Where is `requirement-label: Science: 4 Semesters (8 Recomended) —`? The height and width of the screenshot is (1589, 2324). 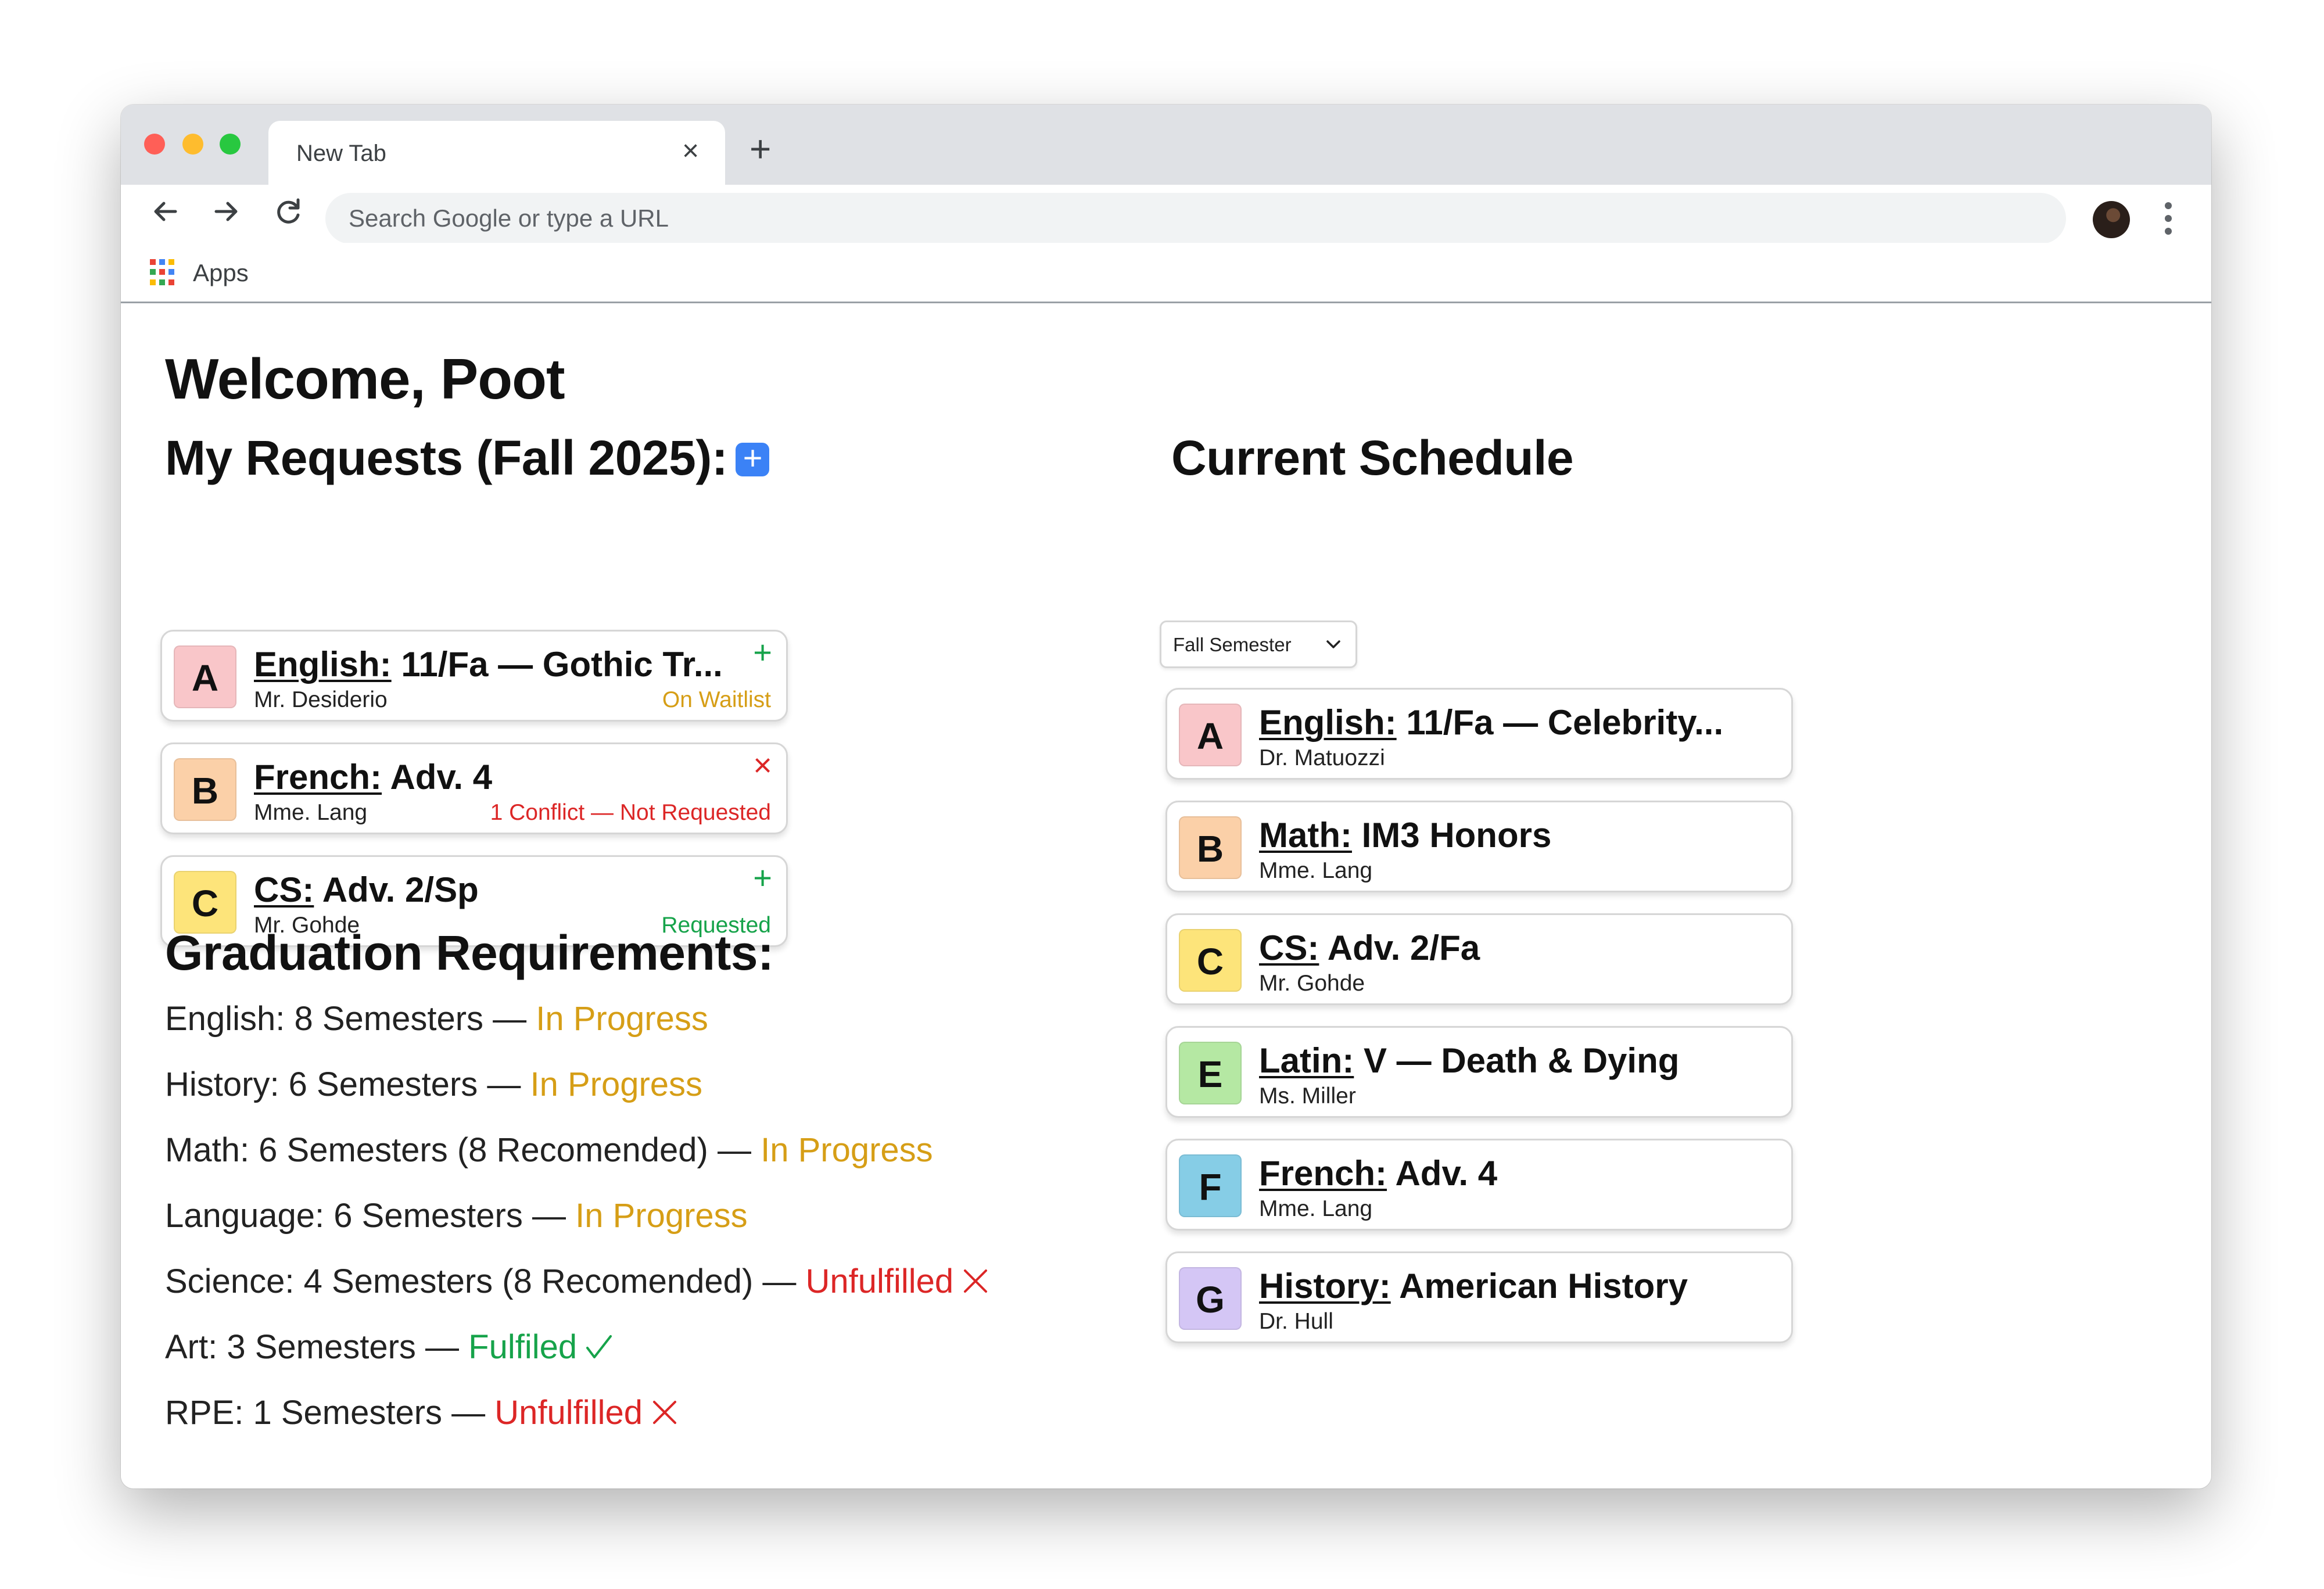
requirement-label: Science: 4 Semesters (8 Recomended) — is located at coordinates (485, 1281).